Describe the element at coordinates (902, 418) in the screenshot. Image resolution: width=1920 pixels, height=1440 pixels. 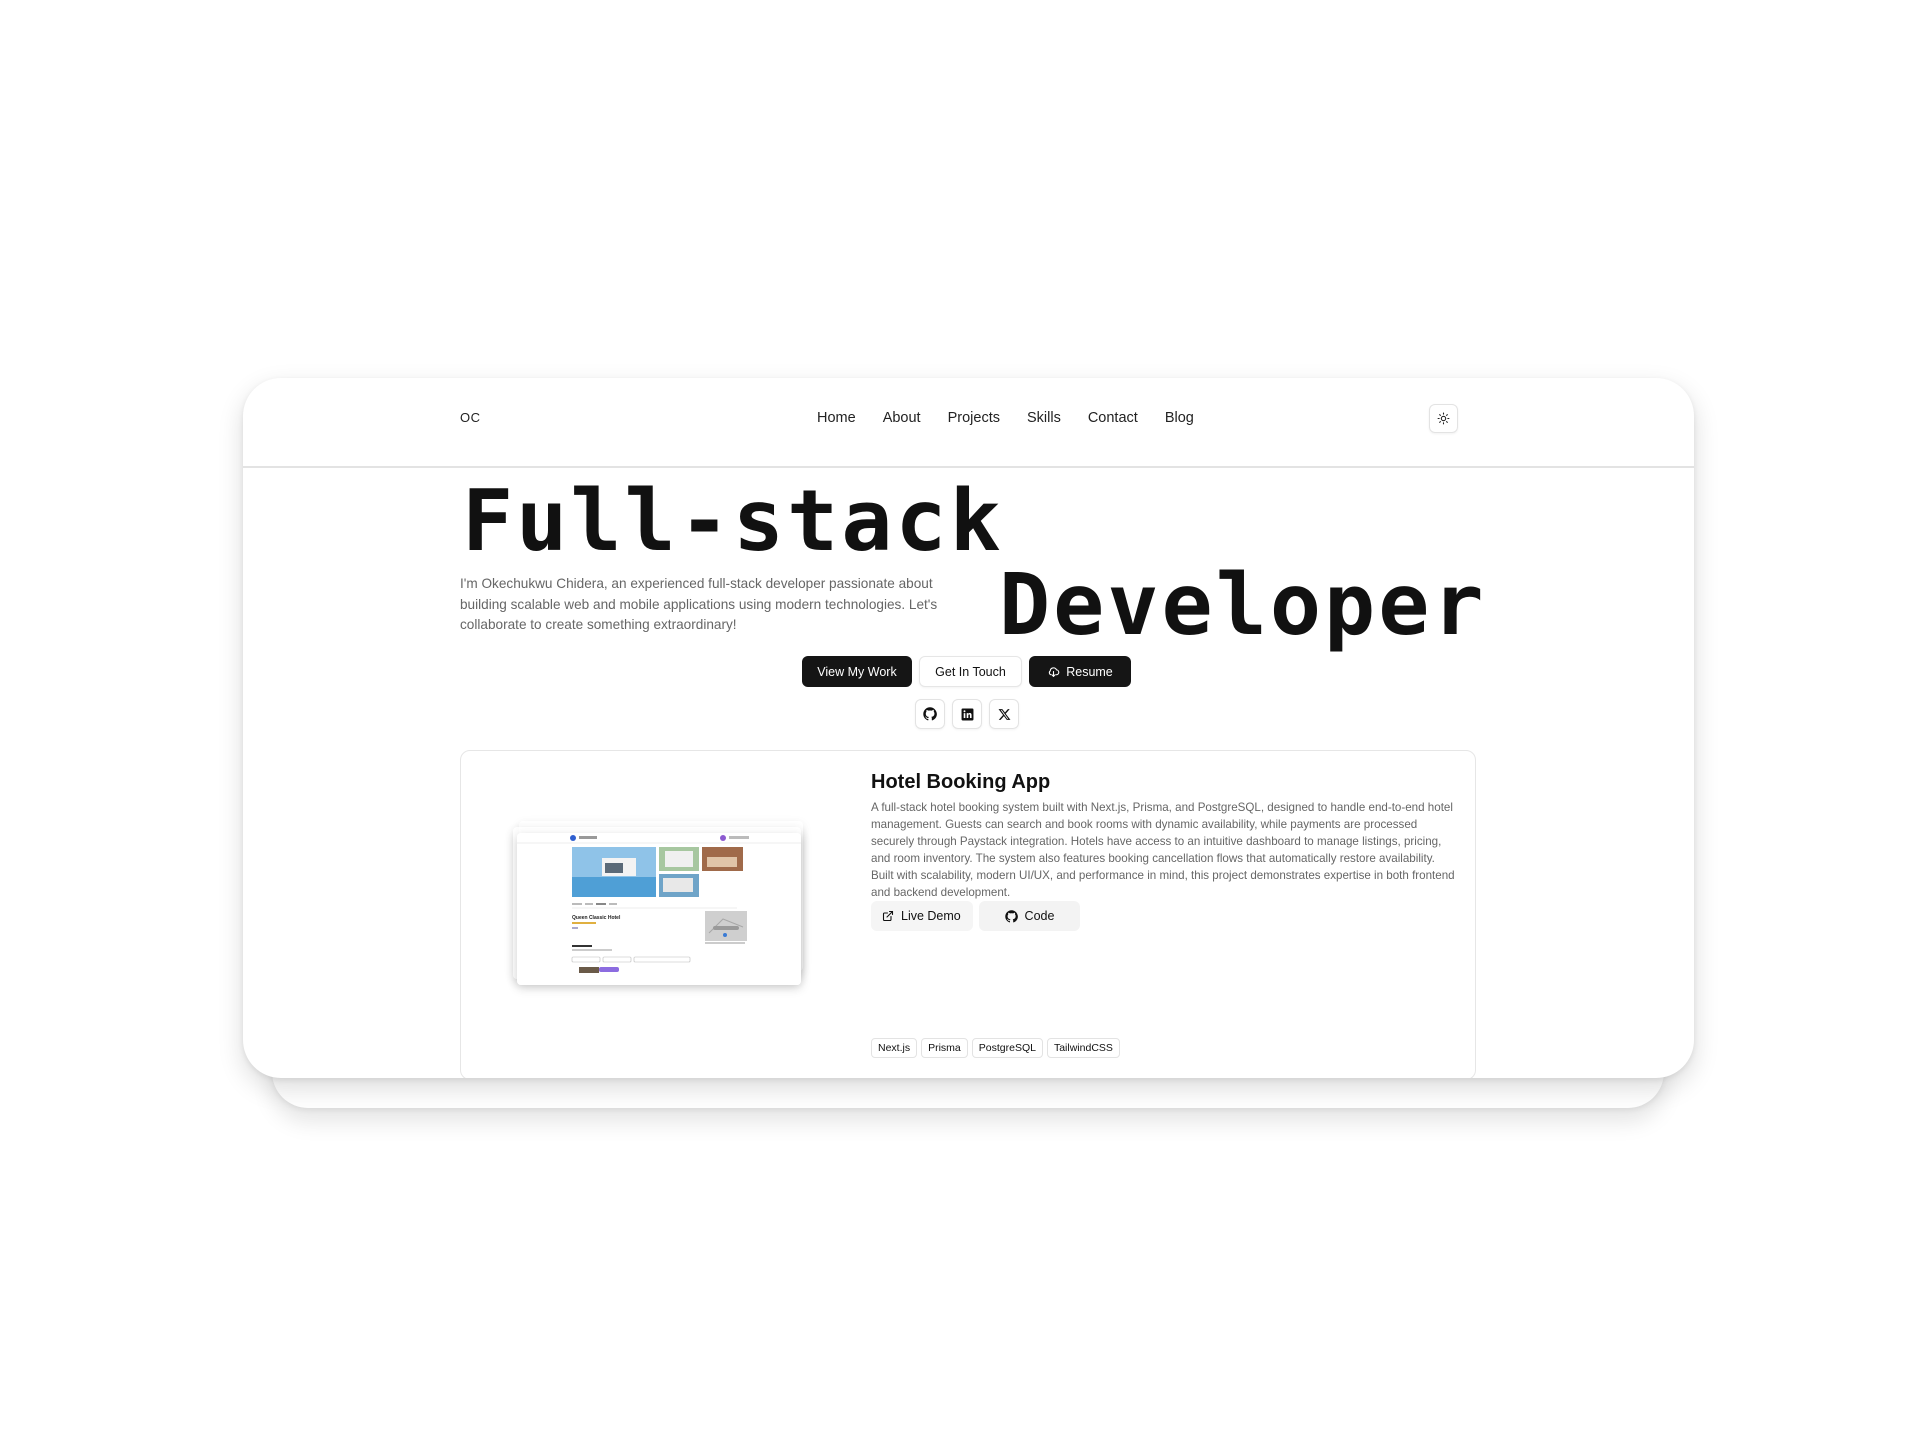
I see `nav-link-about: About` at that location.